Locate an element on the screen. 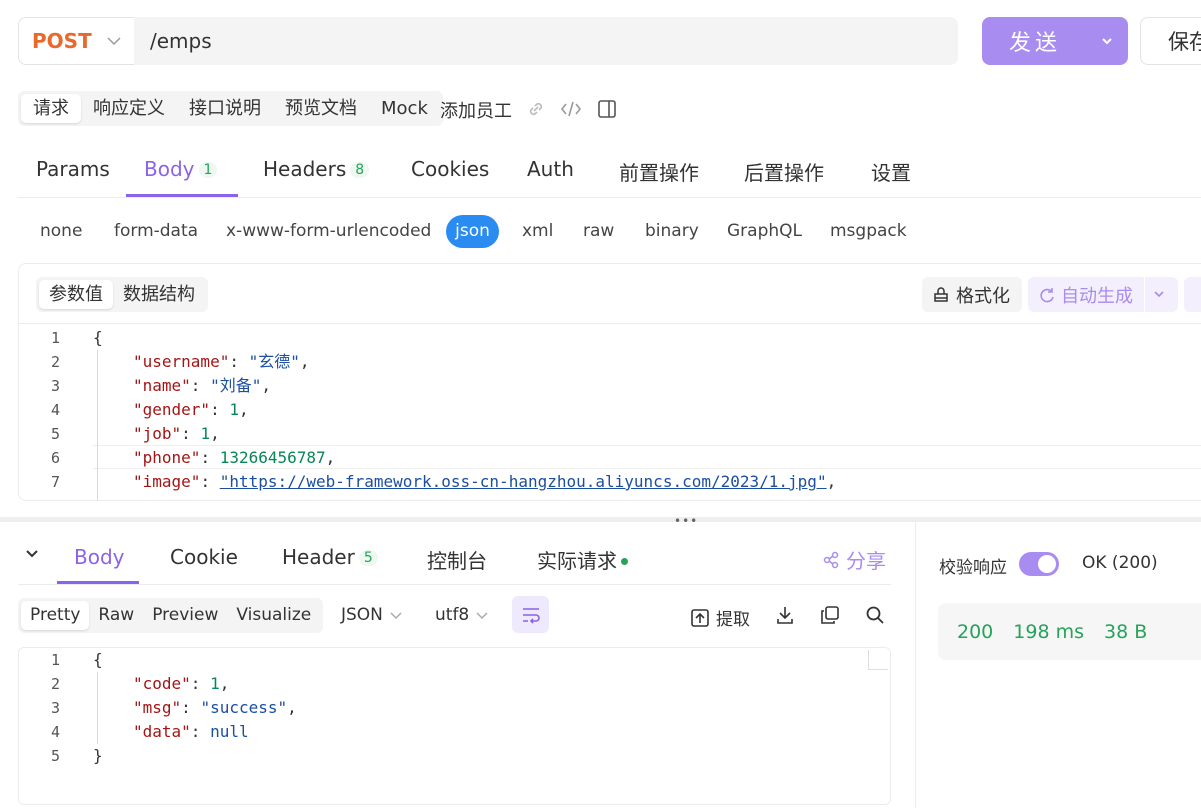 This screenshot has height=808, width=1201. share-icon is located at coordinates (831, 560).